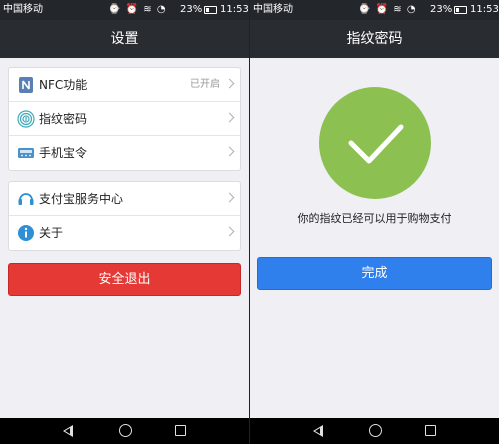 The height and width of the screenshot is (444, 499). What do you see at coordinates (375, 143) in the screenshot?
I see `success-check-icon` at bounding box center [375, 143].